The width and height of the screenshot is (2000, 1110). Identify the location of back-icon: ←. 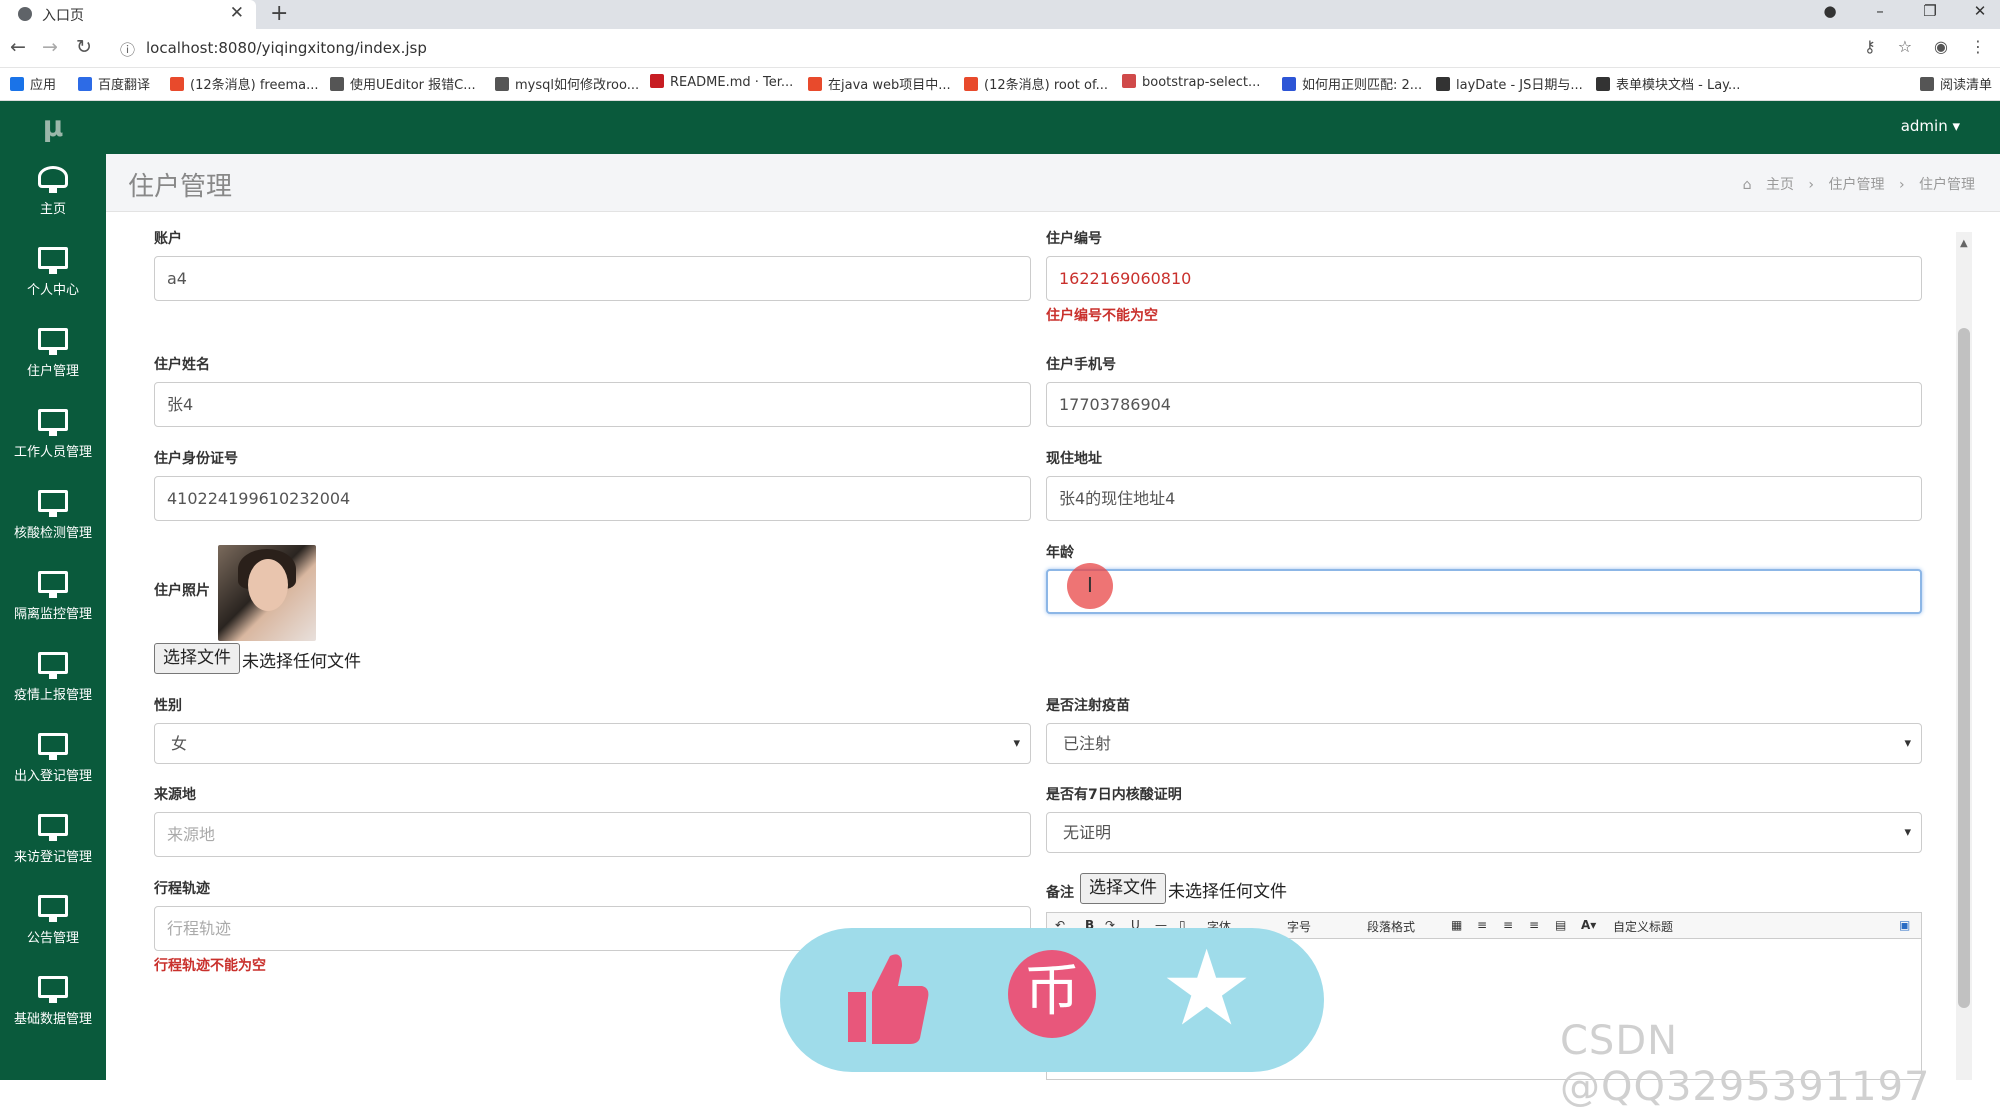
(18, 47).